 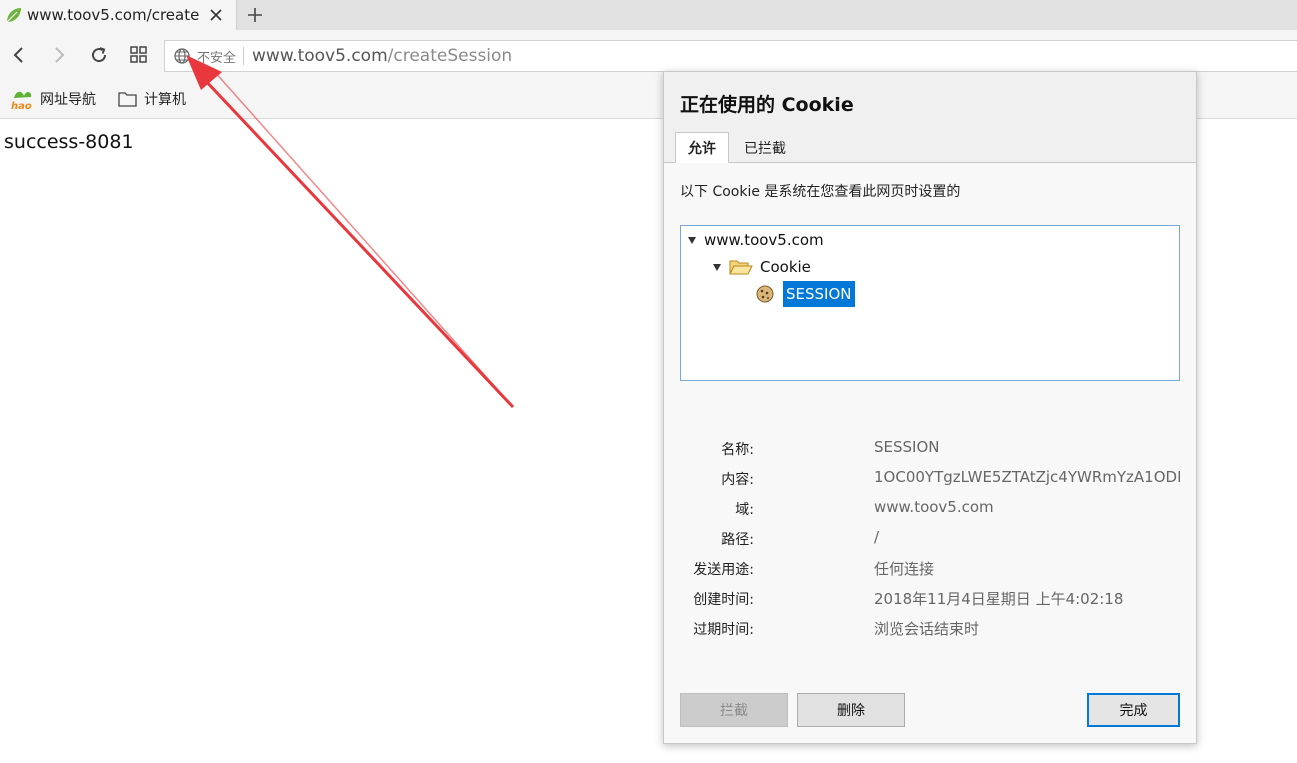 I want to click on bookmark-nav-label: 网址导航, so click(x=68, y=100).